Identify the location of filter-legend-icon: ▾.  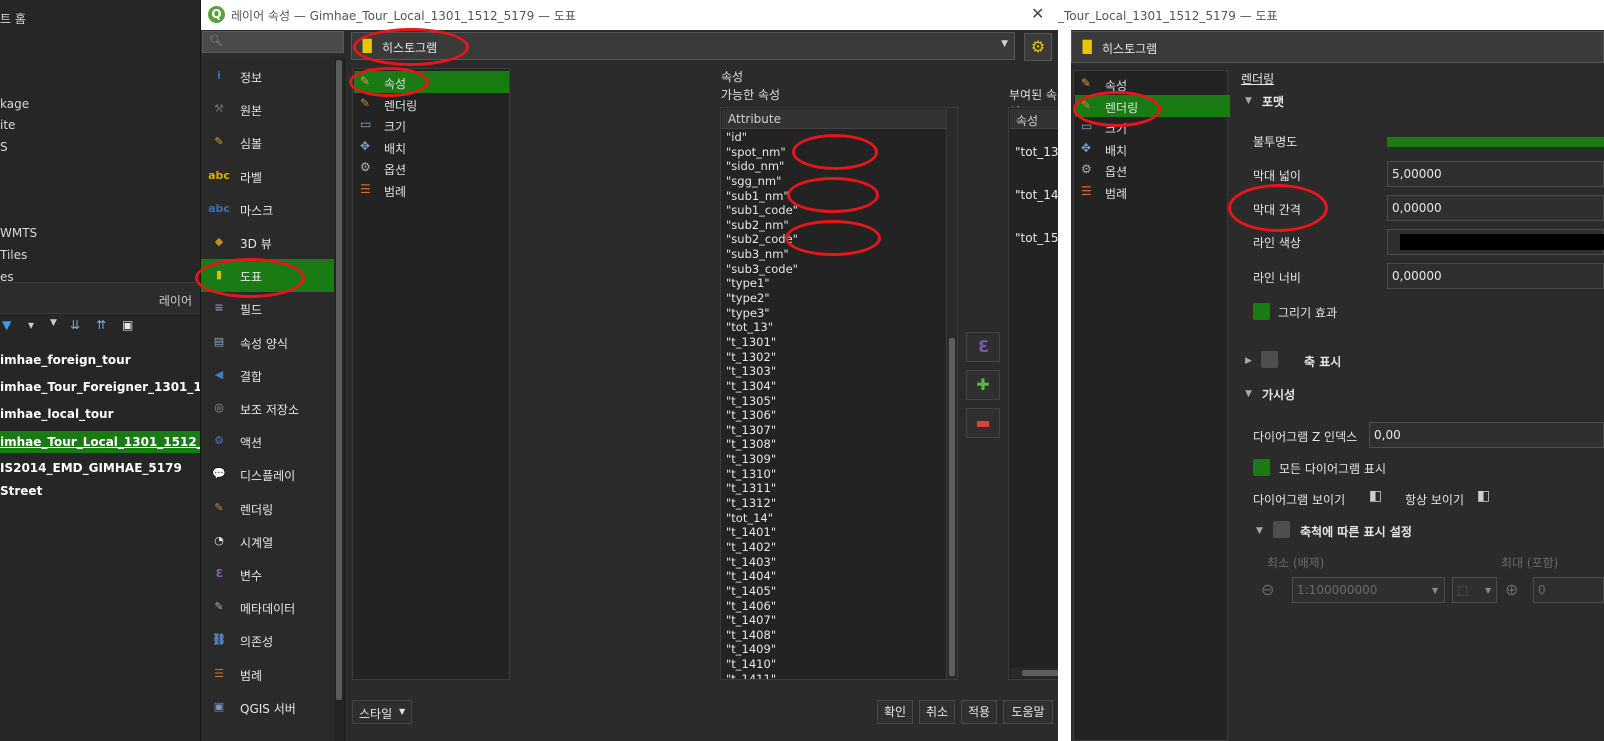
(31, 325).